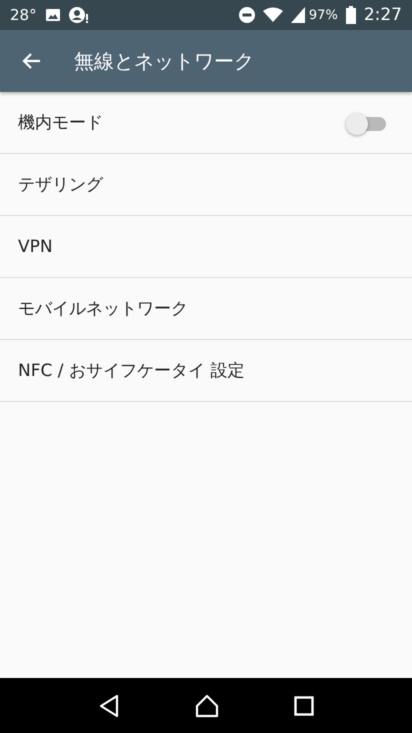 The image size is (412, 733). Describe the element at coordinates (60, 123) in the screenshot. I see `item-label: 機内モード` at that location.